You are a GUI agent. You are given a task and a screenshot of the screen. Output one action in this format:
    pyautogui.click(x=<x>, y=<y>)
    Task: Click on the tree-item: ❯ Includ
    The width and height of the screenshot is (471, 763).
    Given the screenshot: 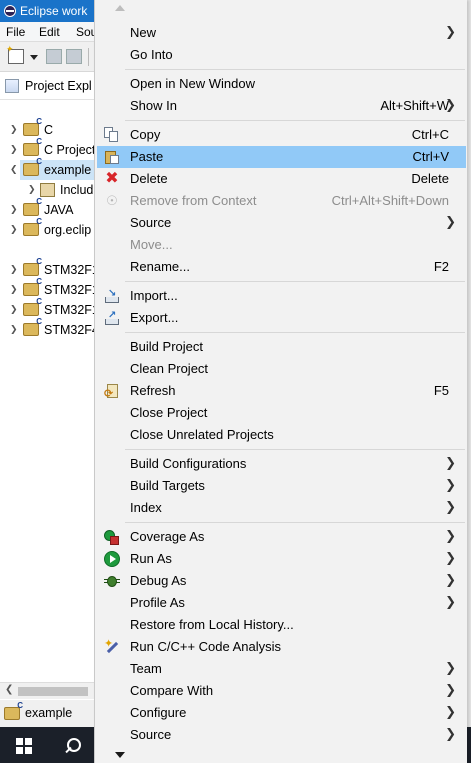 What is the action you would take?
    pyautogui.click(x=47, y=190)
    